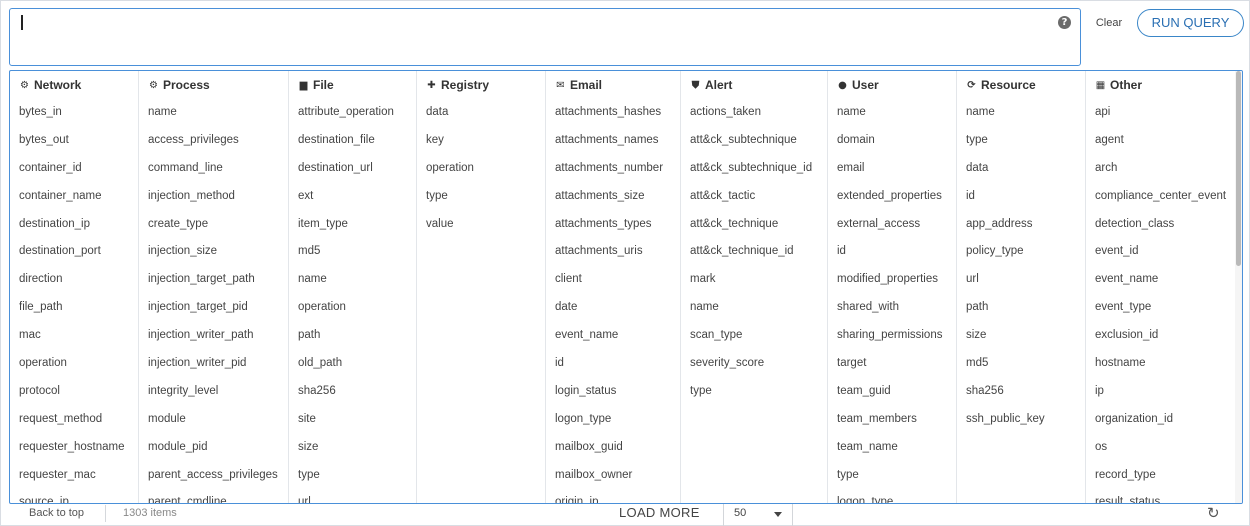 This screenshot has width=1250, height=526. Describe the element at coordinates (892, 308) in the screenshot. I see `field-item: shared_with` at that location.